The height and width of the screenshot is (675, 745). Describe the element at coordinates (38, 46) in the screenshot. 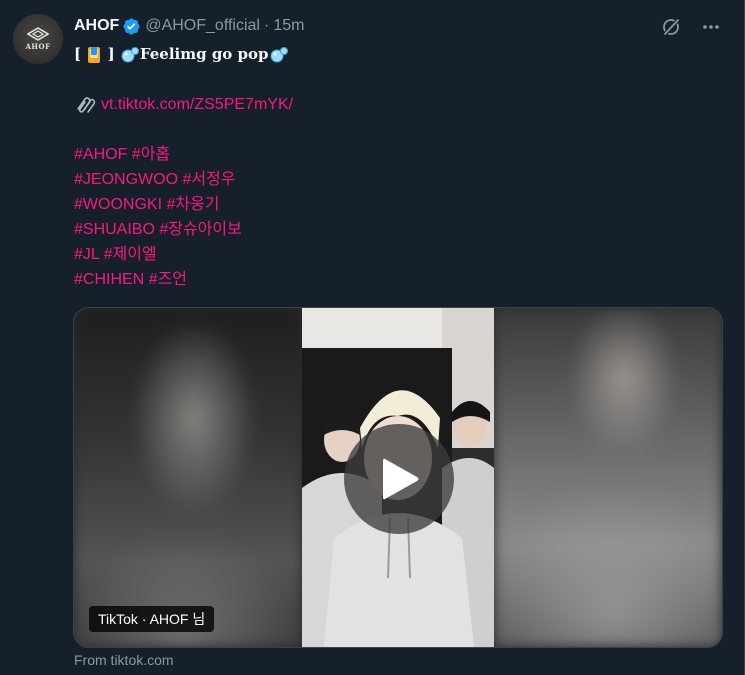

I see `avatar-logo-text: AHOF` at that location.